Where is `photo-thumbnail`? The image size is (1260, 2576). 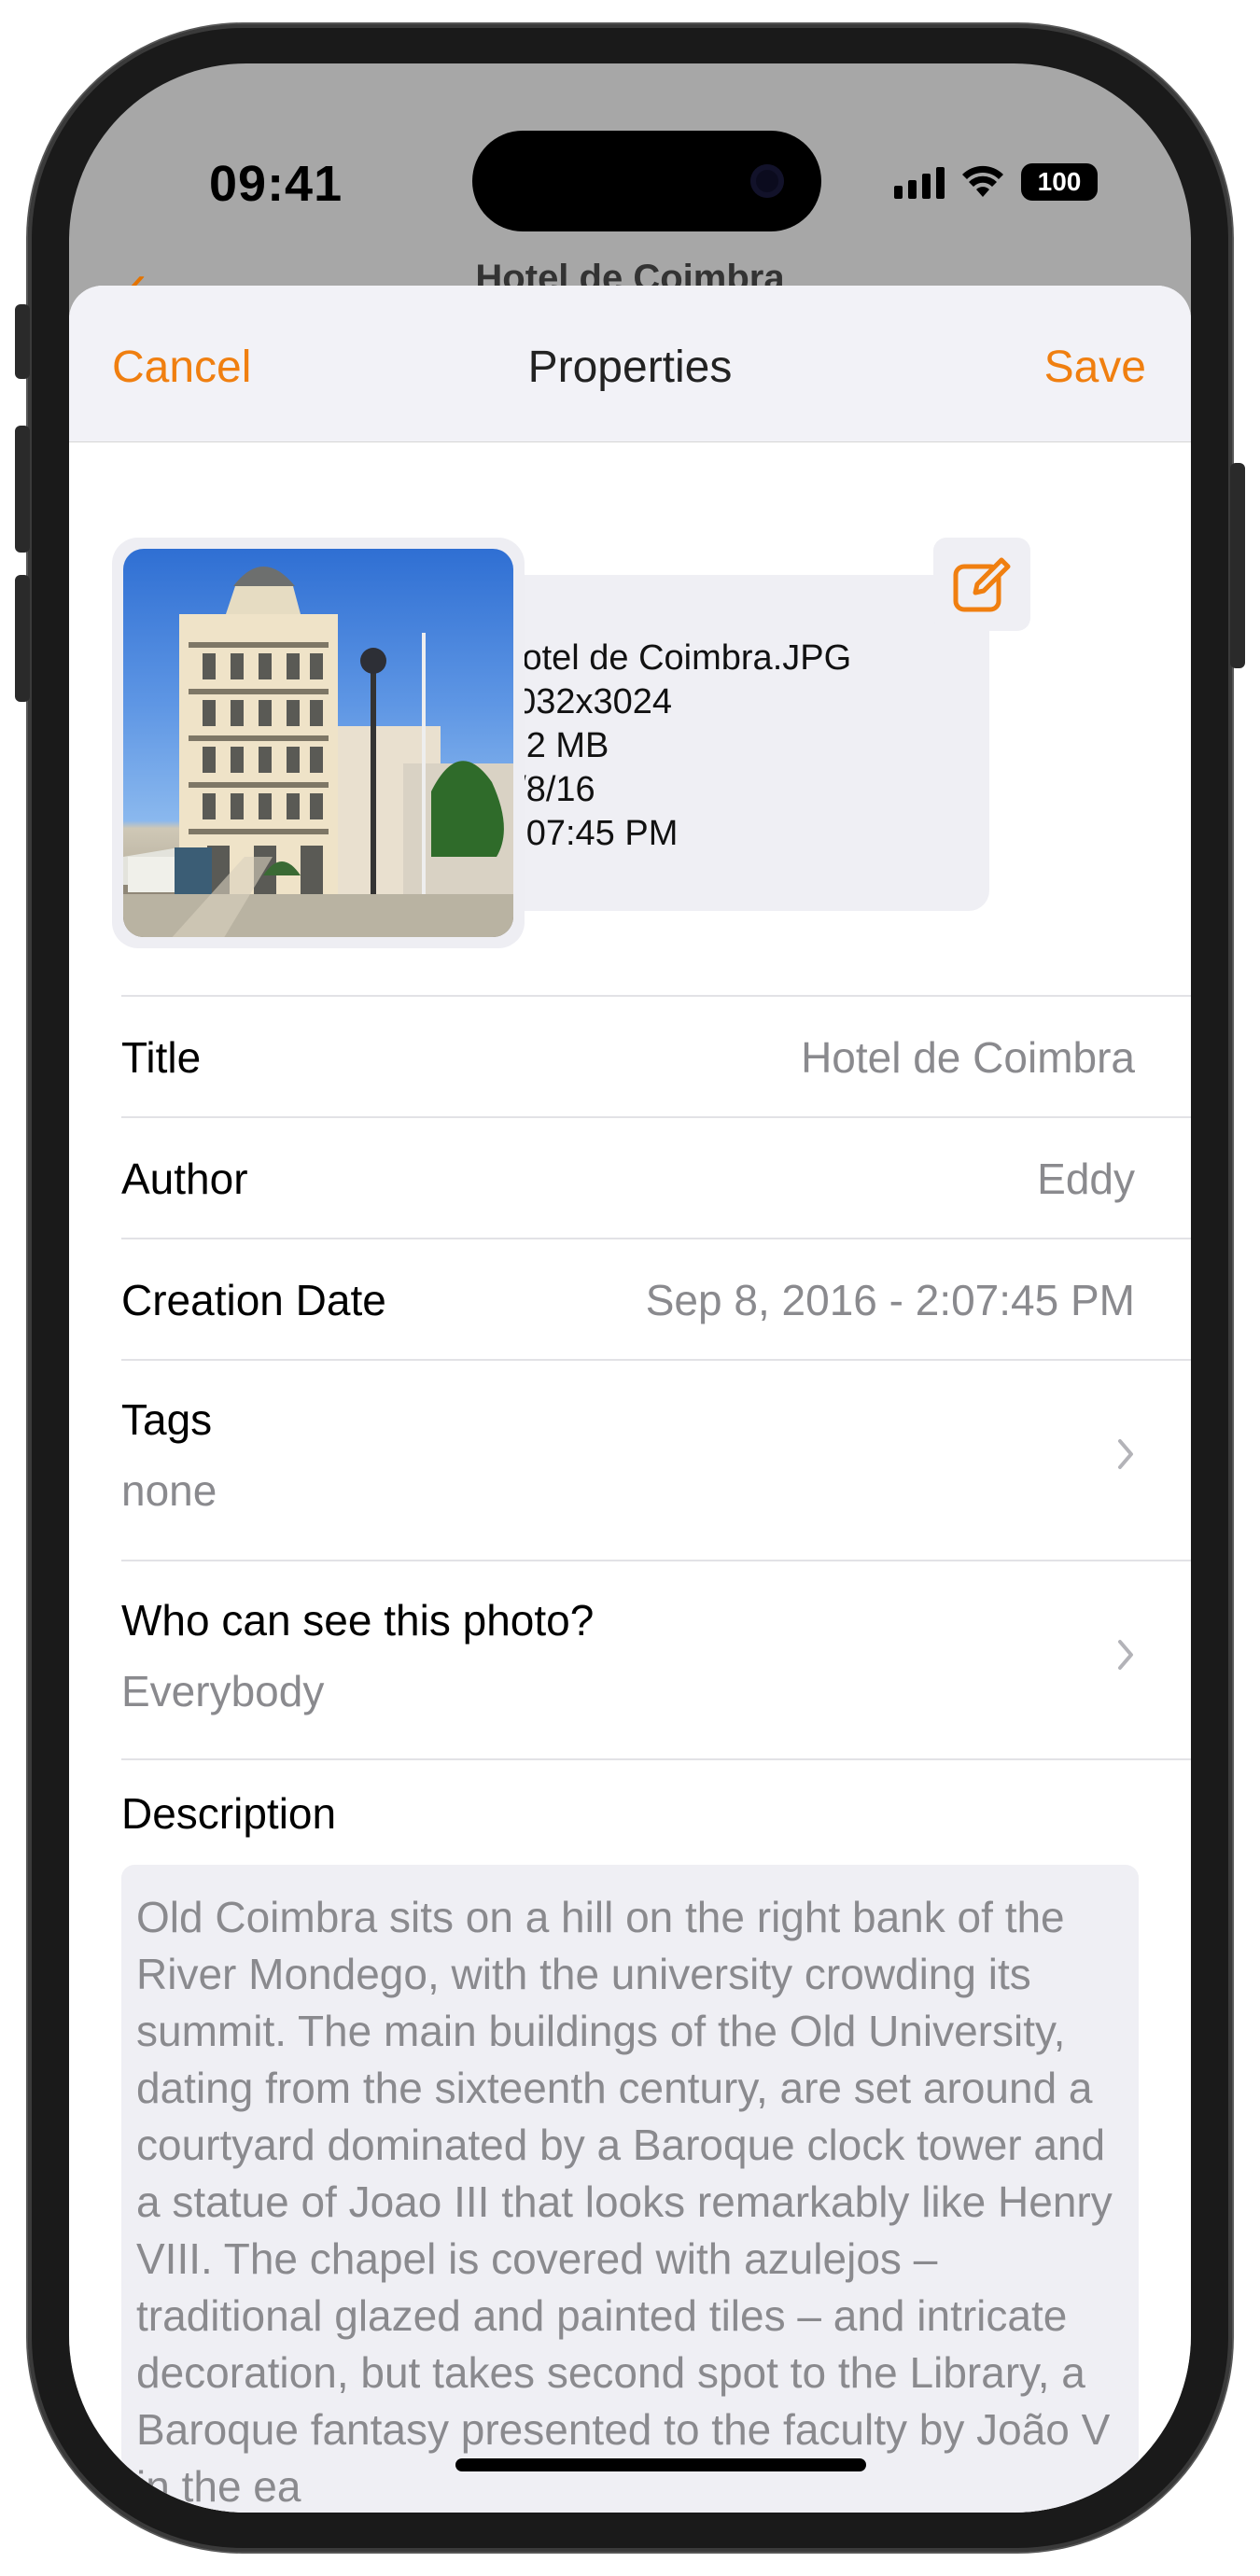
photo-thumbnail is located at coordinates (318, 743).